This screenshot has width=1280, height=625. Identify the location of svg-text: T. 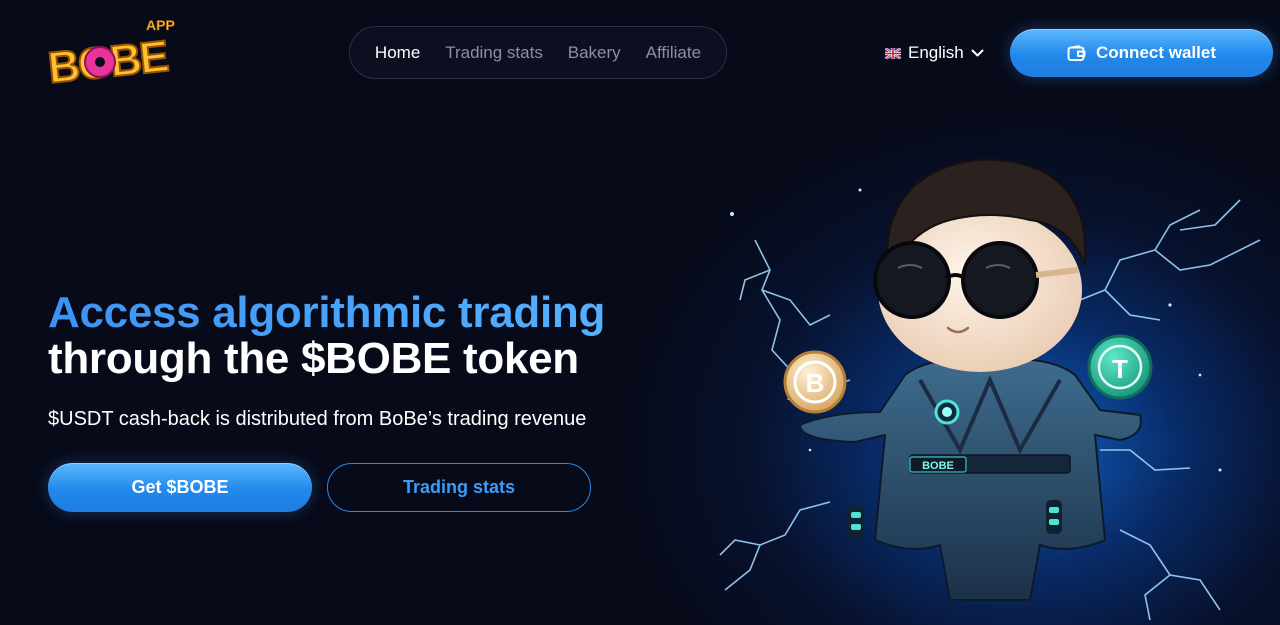
(1120, 369).